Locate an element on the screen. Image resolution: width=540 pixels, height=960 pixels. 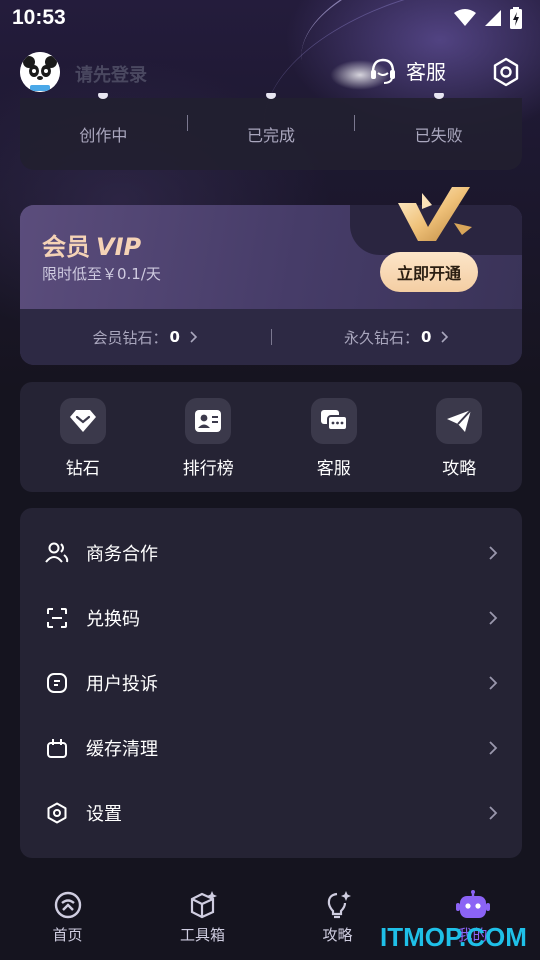
signal-icon is located at coordinates (493, 18).